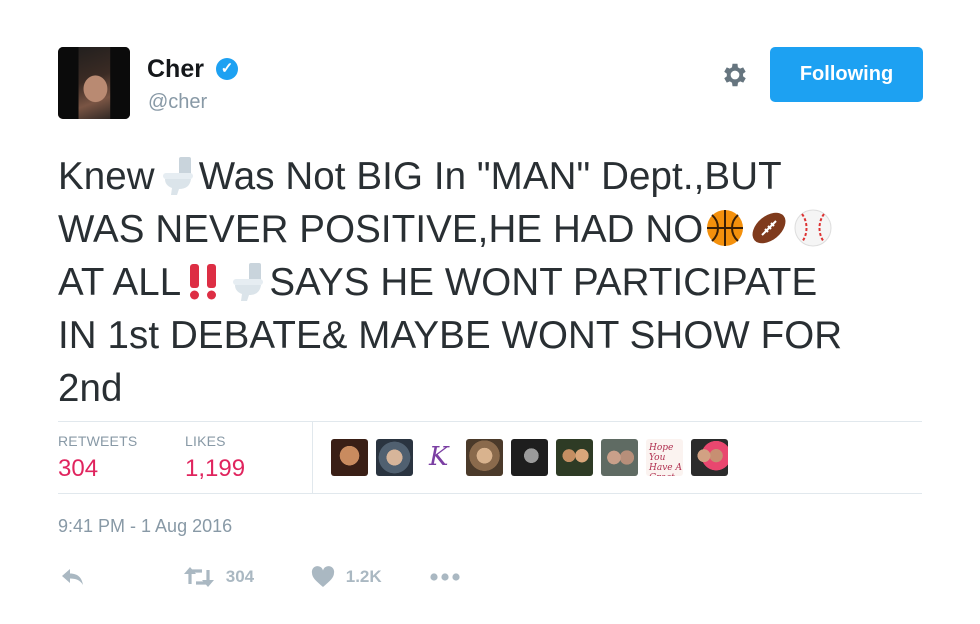 The image size is (980, 624). Describe the element at coordinates (363, 576) in the screenshot. I see `like-count: 1.2K` at that location.